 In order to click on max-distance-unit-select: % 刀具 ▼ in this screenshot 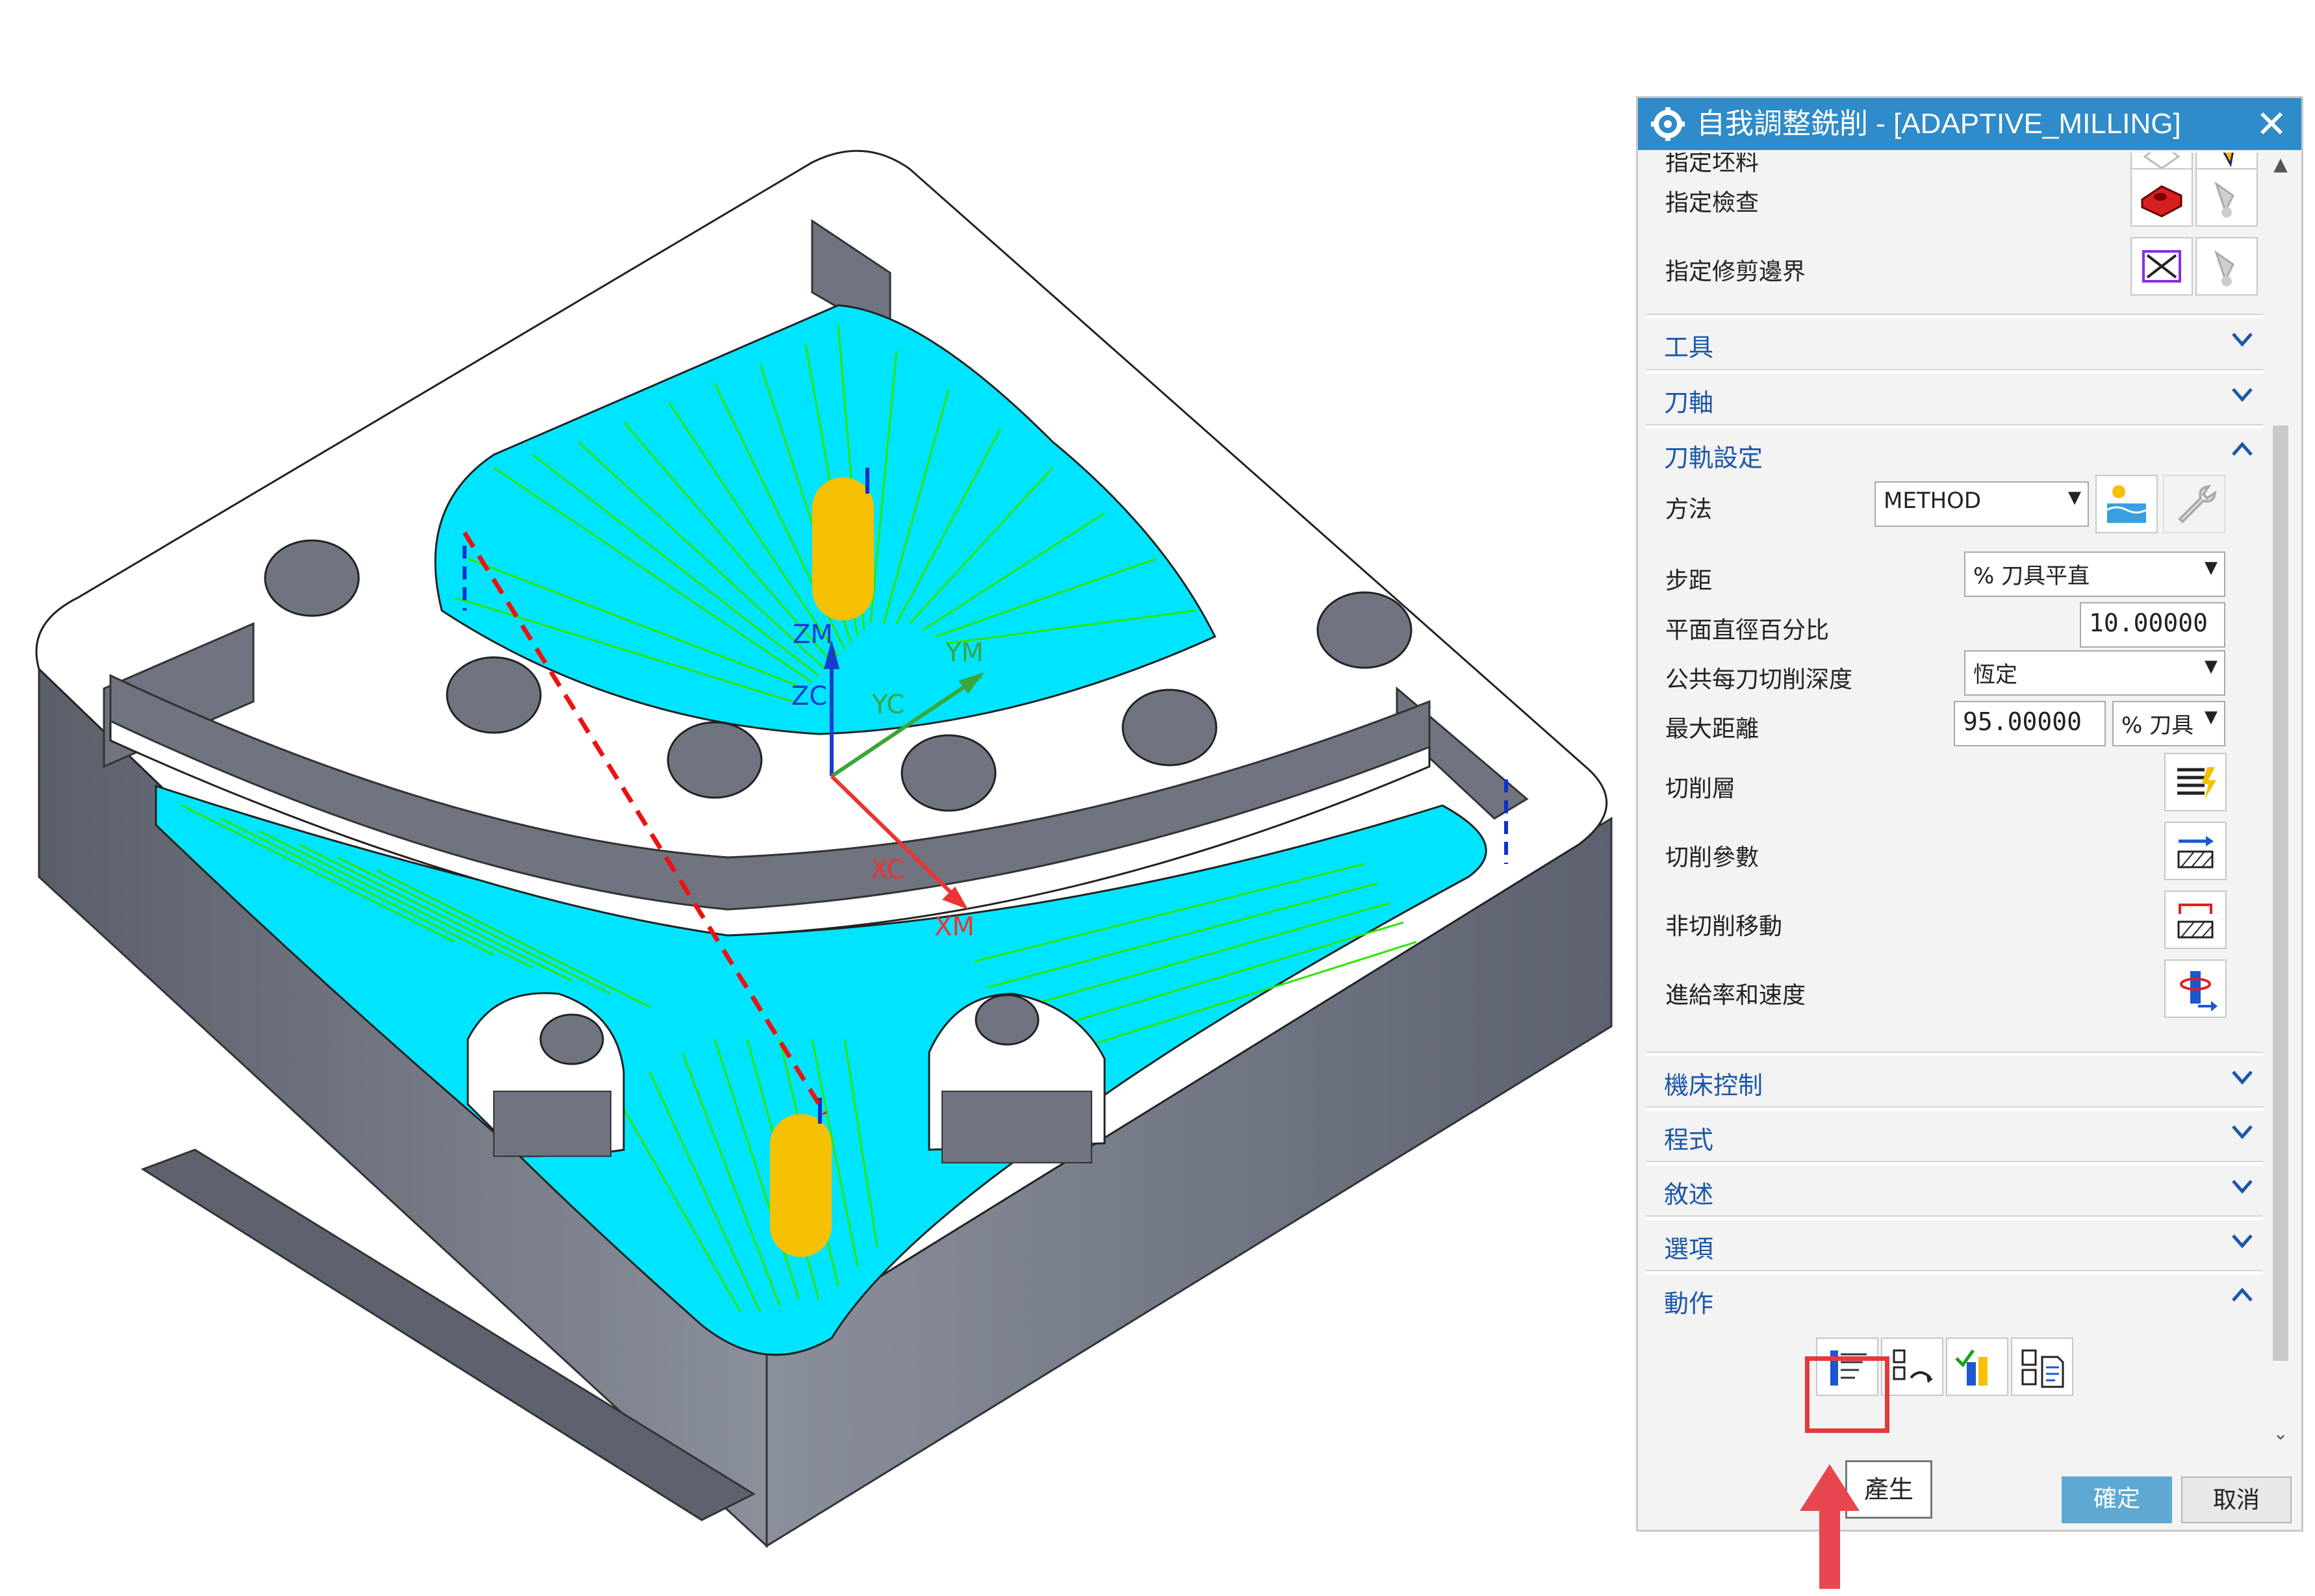, I will do `click(2168, 724)`.